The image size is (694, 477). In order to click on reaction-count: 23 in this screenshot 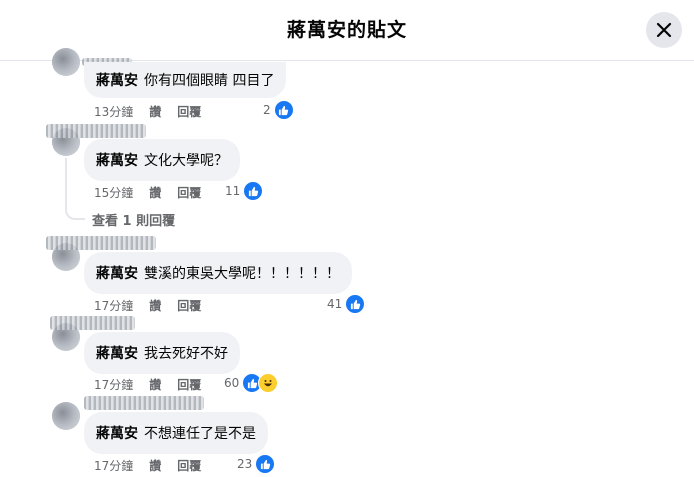, I will do `click(256, 464)`.